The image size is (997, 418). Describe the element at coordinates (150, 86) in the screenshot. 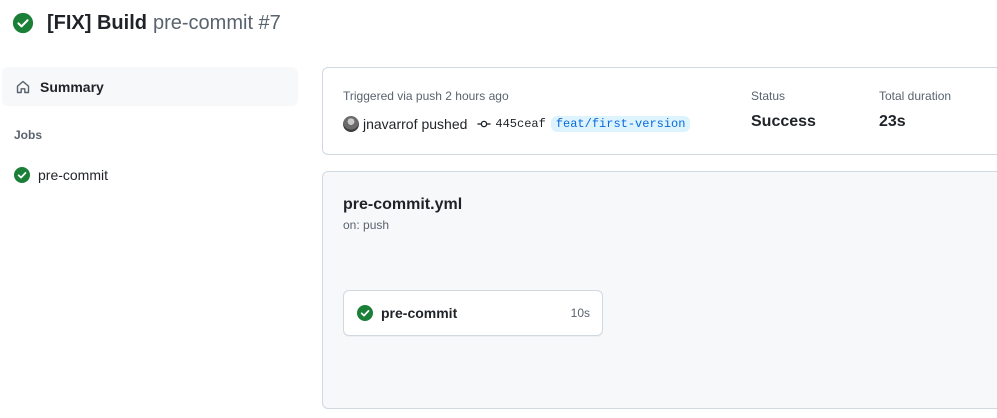

I see `sidebar-item-summary: Summary` at that location.